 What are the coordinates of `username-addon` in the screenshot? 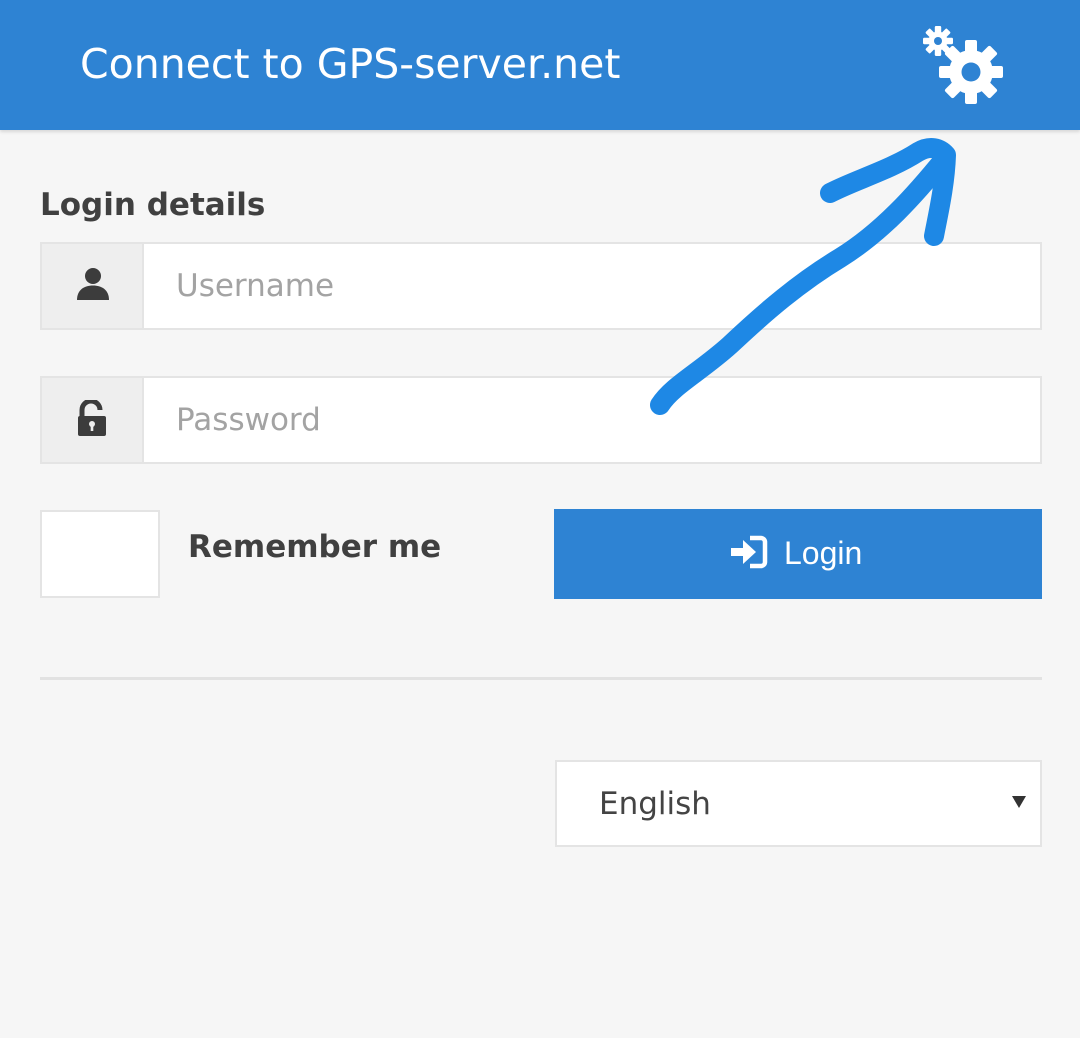 It's located at (93, 286).